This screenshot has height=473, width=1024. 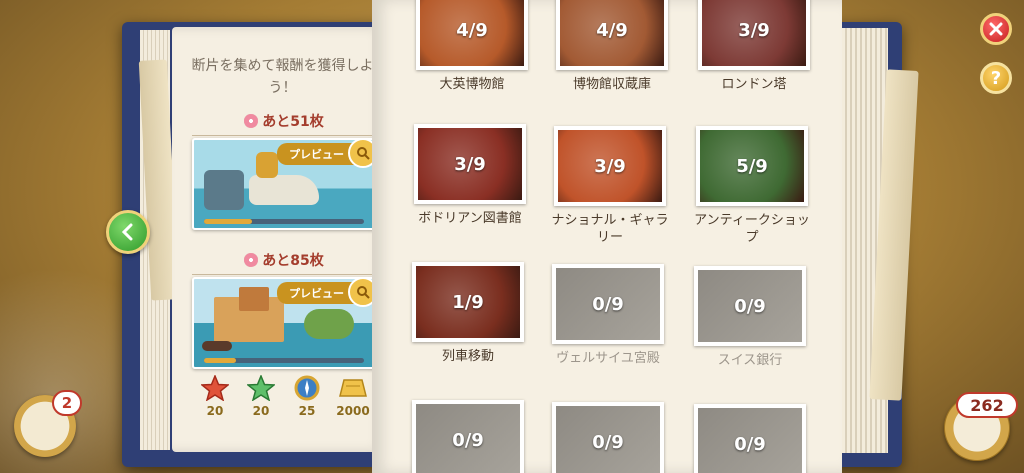 I want to click on close-icon, so click(x=996, y=29).